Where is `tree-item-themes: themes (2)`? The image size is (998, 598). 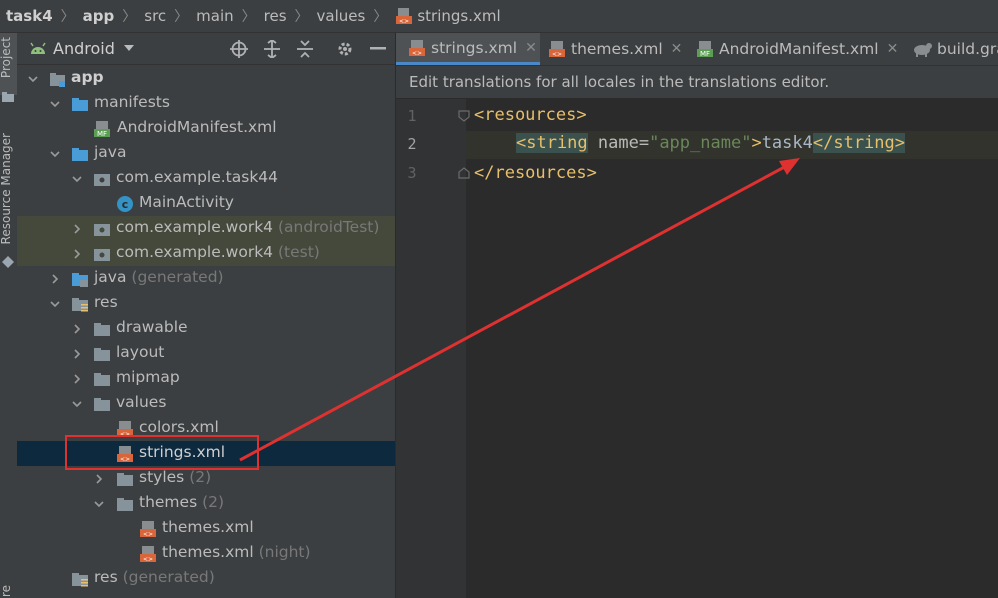 tree-item-themes: themes (2) is located at coordinates (206, 503).